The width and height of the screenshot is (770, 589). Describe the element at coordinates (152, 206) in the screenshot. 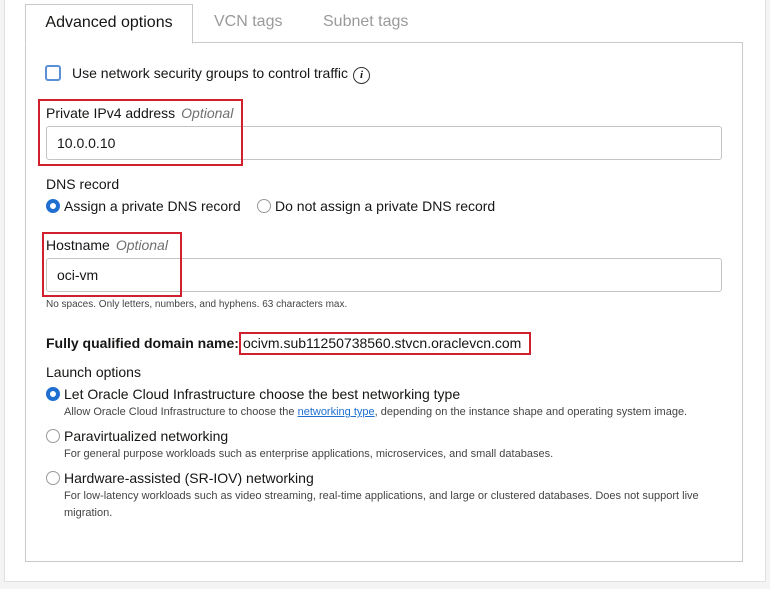

I see `radio-assign-dns-label: Assign a private DNS record` at that location.